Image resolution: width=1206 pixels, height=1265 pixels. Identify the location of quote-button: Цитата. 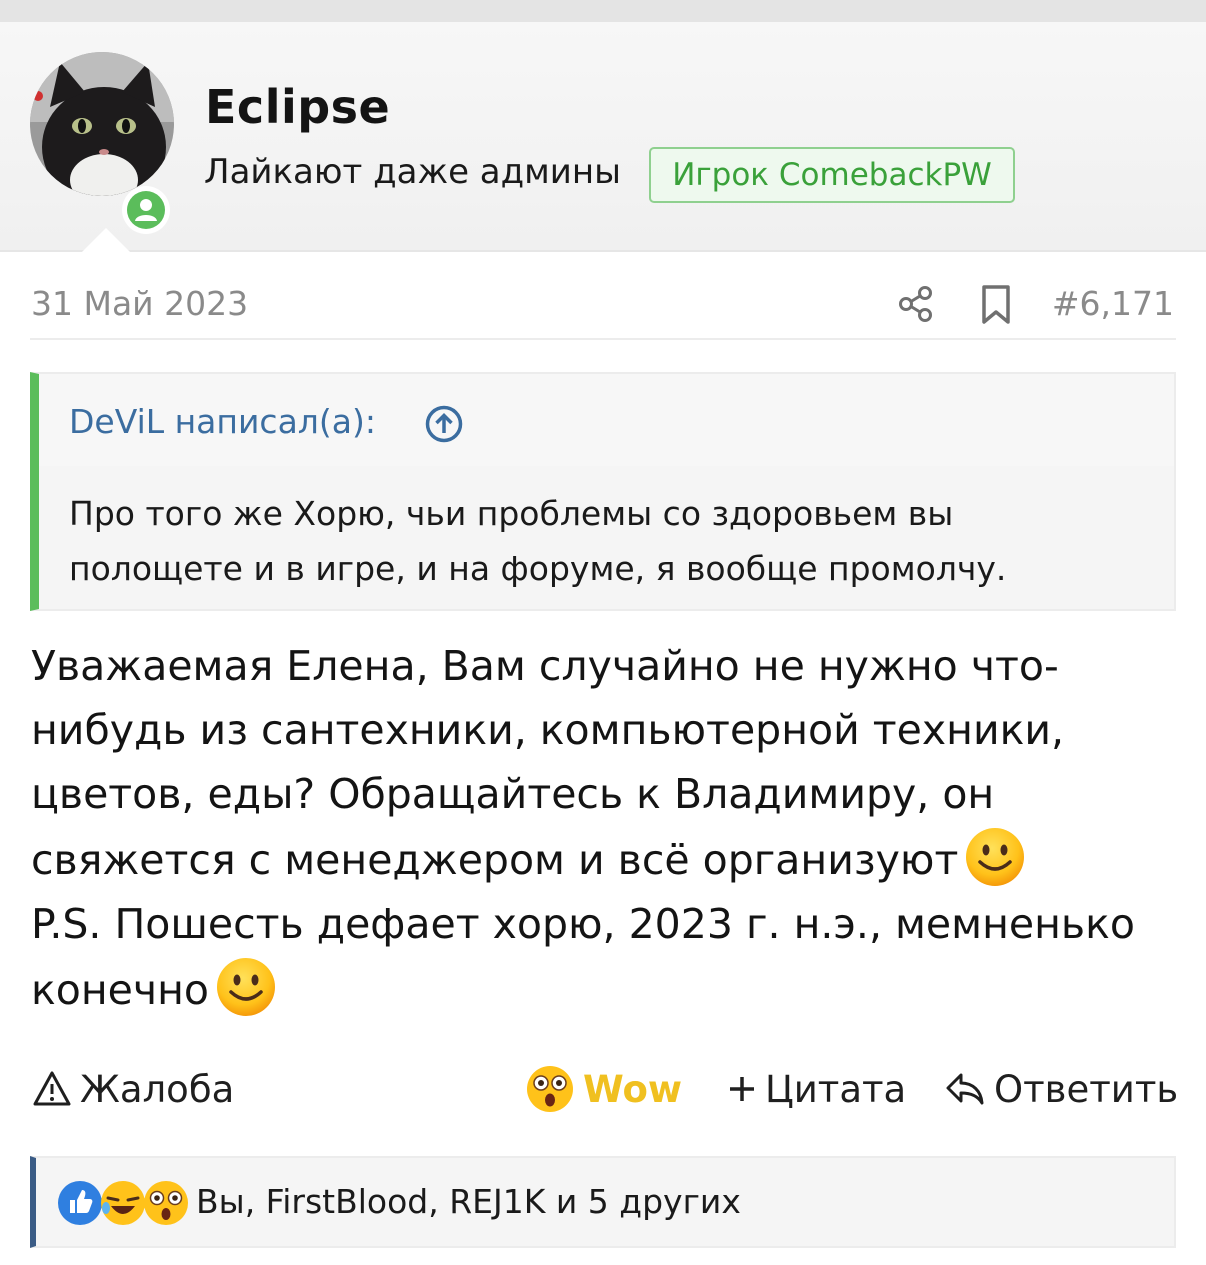
(816, 1089).